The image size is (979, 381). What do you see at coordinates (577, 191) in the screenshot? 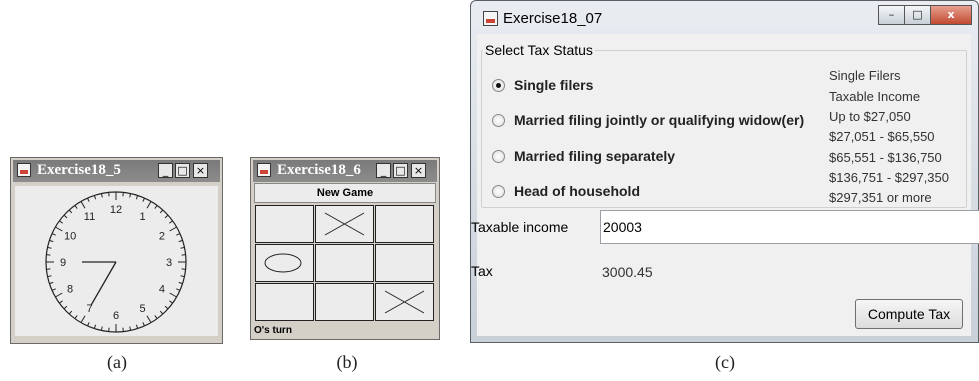
I see `radio-label: Head of household` at bounding box center [577, 191].